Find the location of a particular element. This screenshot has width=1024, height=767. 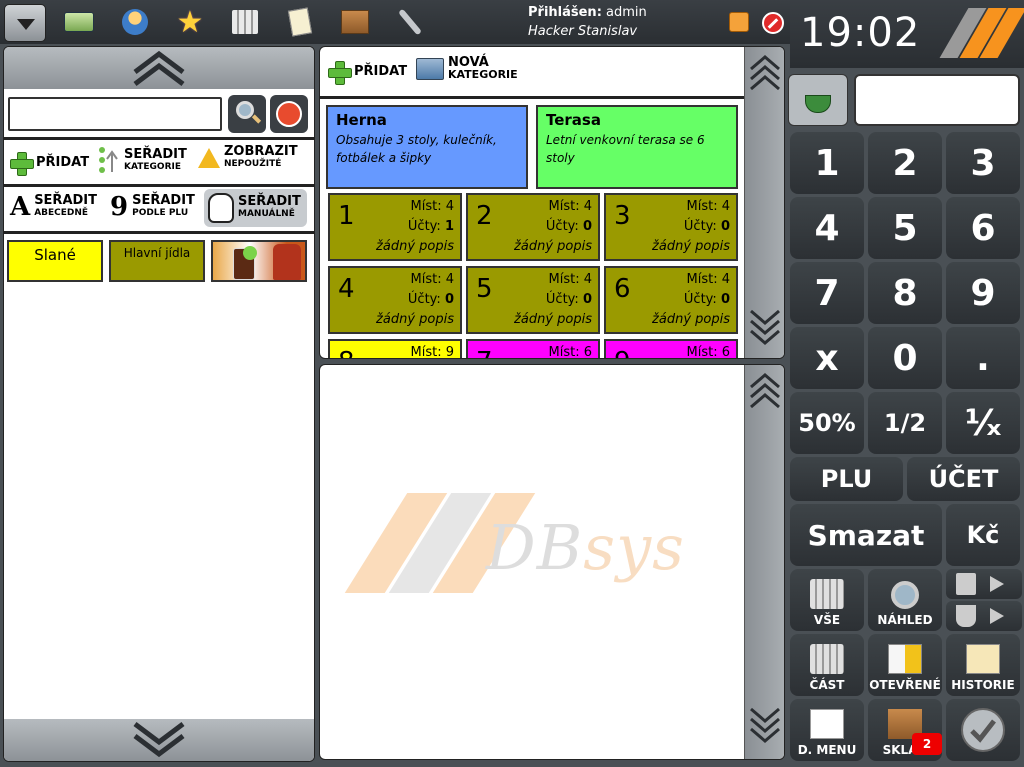

key-3: 3 is located at coordinates (983, 163).